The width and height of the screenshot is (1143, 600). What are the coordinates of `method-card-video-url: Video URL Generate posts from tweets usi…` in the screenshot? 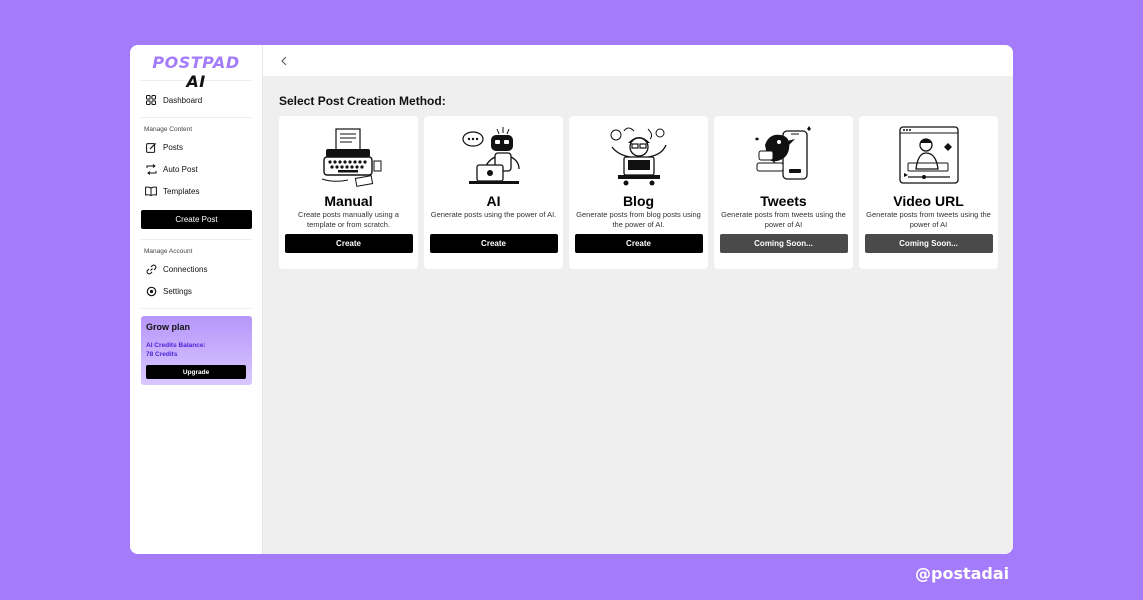 It's located at (928, 192).